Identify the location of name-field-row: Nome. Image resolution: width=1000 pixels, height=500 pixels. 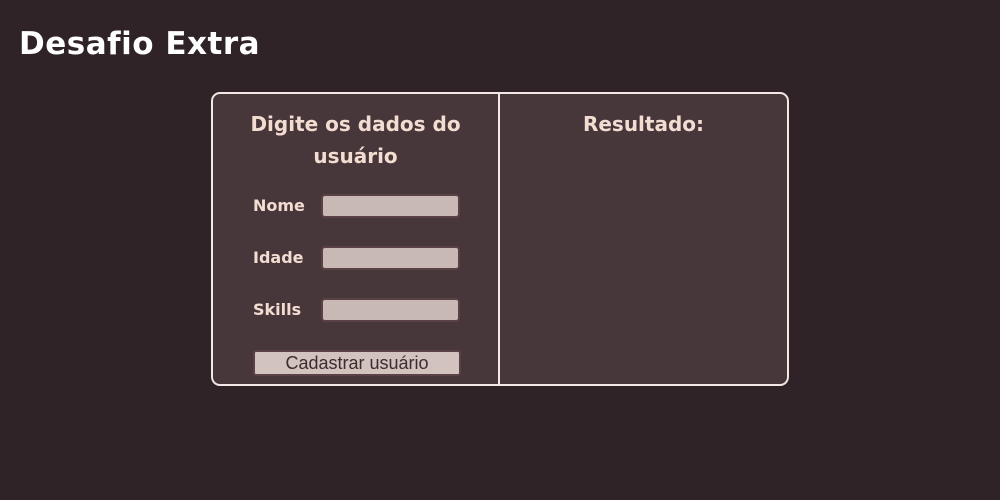
(358, 206).